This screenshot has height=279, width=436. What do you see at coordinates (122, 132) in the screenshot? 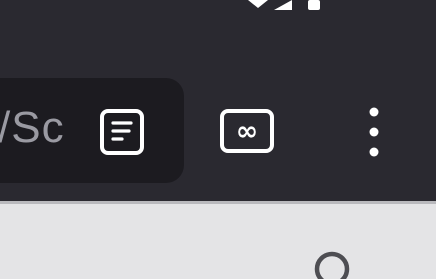
I see `reader-mode-icon` at bounding box center [122, 132].